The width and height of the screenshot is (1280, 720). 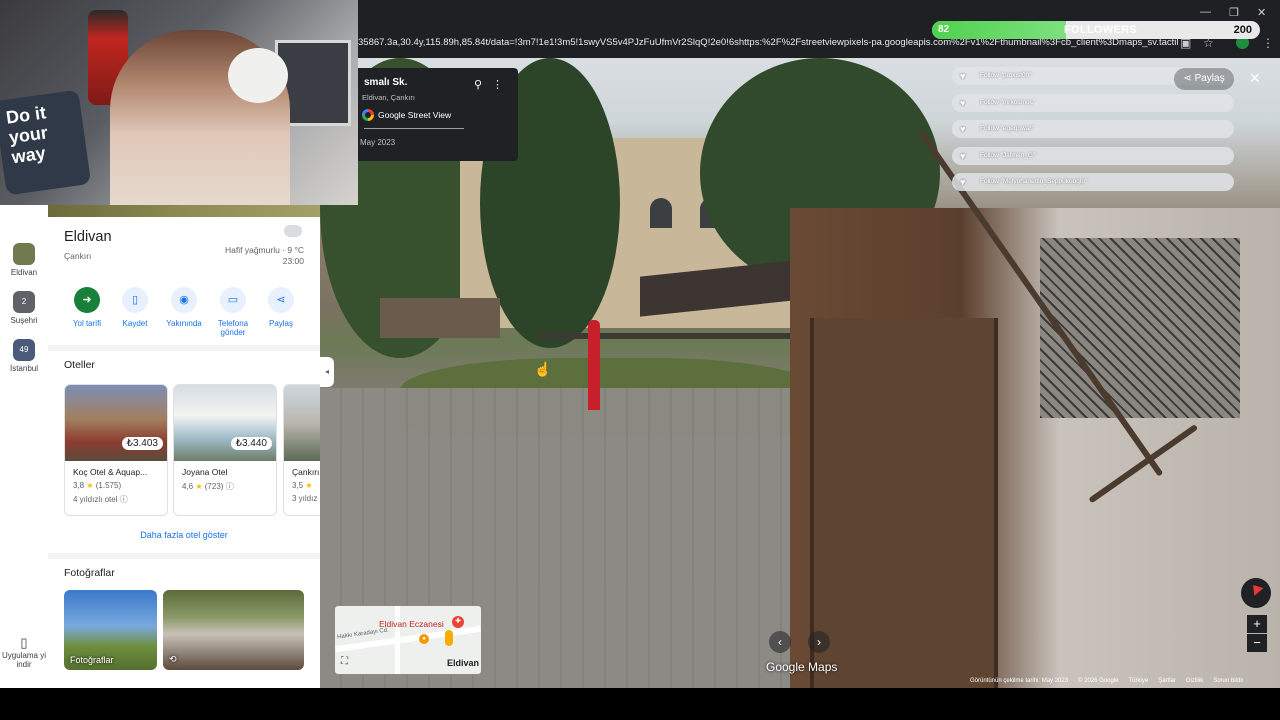 What do you see at coordinates (411, 624) in the screenshot?
I see `minimap-poi-label: Eldivan Eczanesi` at bounding box center [411, 624].